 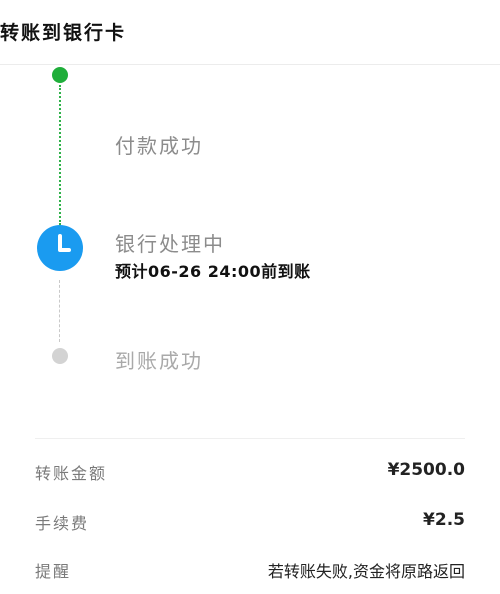 I want to click on estimated-arrival-time: 预计06-26 24:00前到账, so click(x=213, y=271).